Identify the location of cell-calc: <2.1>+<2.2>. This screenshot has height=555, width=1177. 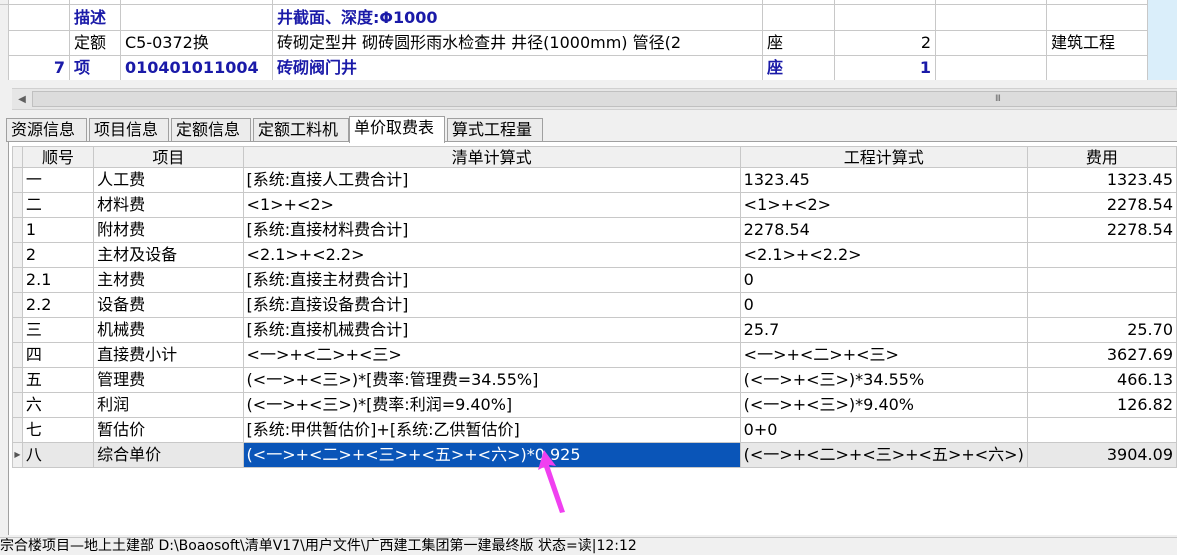
(883, 255).